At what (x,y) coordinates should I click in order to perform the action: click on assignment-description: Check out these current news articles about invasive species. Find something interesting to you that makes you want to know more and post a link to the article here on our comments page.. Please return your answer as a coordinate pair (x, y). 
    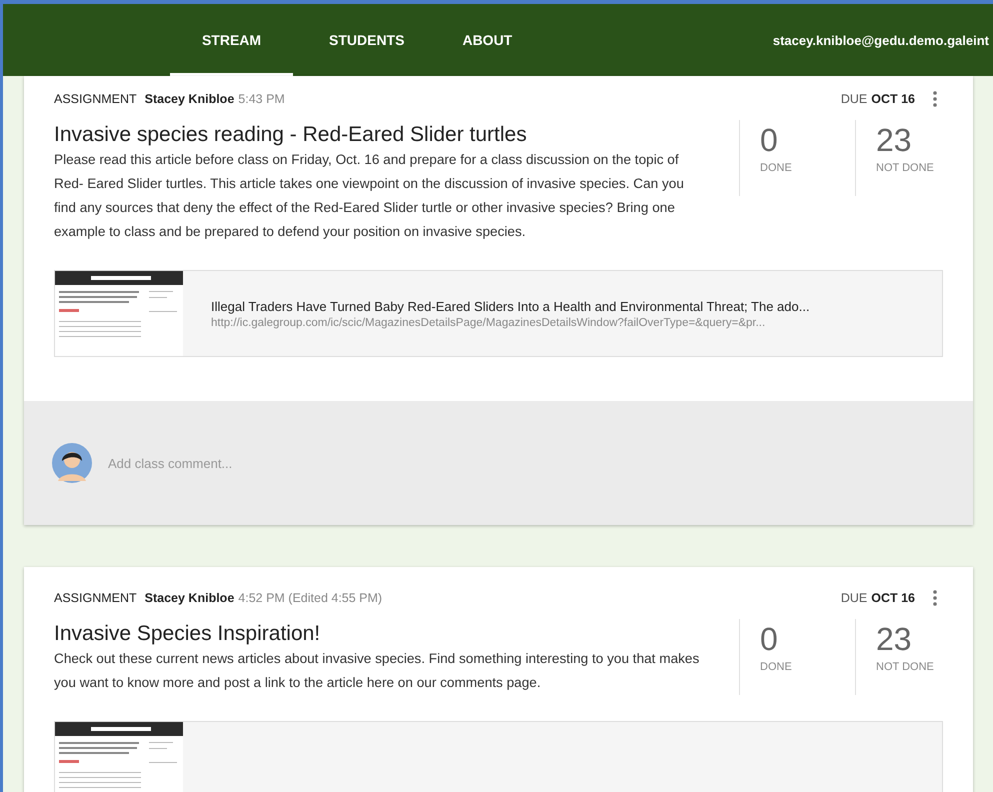
    Looking at the image, I should click on (377, 671).